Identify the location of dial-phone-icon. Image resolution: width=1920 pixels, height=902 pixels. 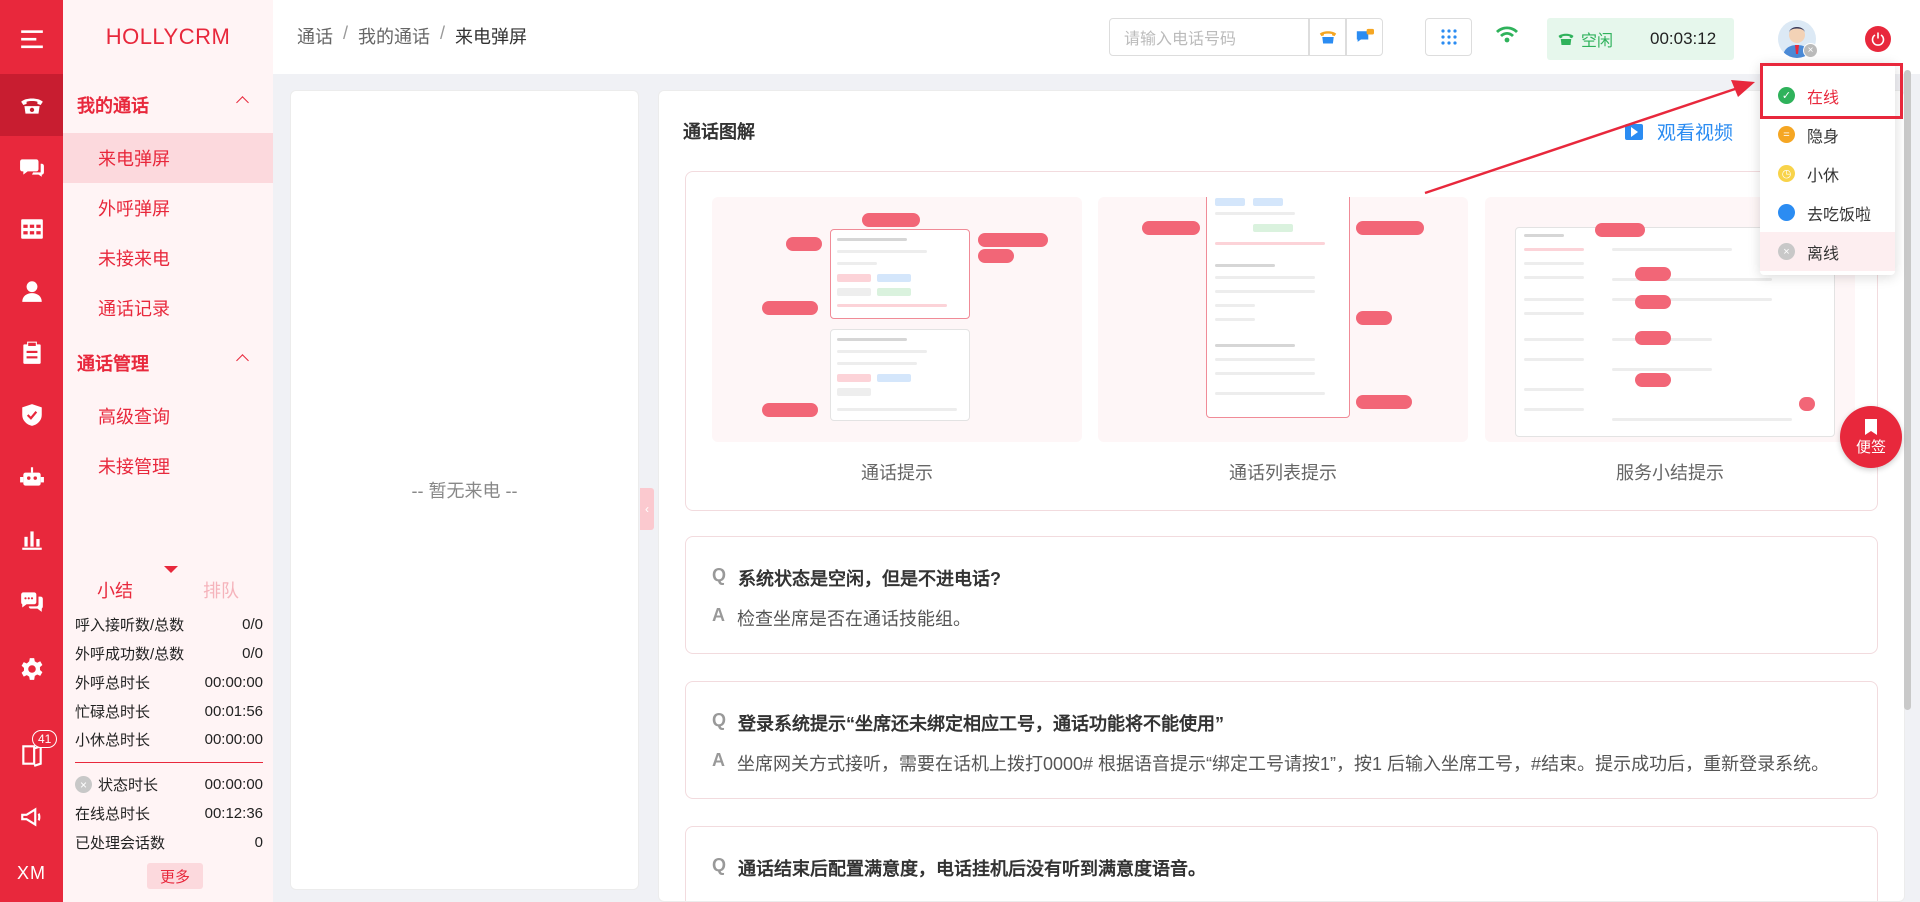
(1327, 37).